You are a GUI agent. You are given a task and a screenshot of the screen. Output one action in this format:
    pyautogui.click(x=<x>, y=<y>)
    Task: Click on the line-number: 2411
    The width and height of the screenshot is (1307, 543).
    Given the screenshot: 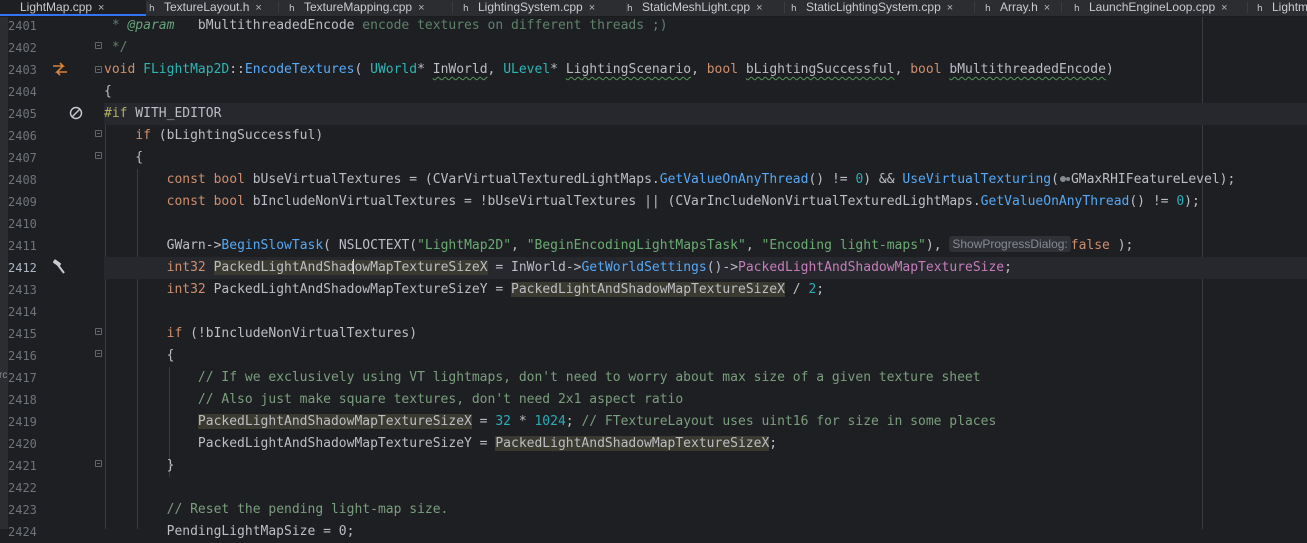 What is the action you would take?
    pyautogui.click(x=22, y=246)
    